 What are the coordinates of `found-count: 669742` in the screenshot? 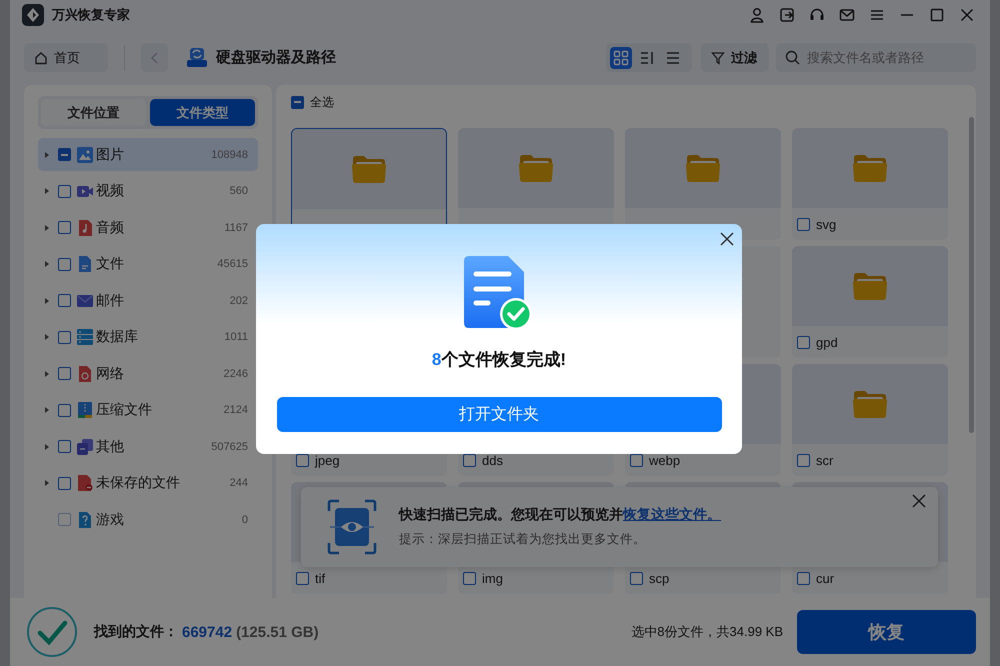 It's located at (207, 632).